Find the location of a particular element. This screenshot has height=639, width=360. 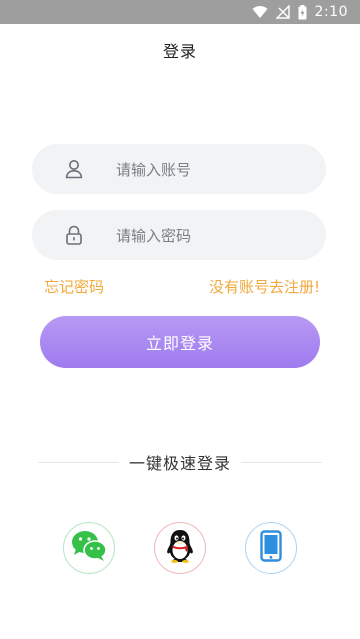

password-input is located at coordinates (216, 236).